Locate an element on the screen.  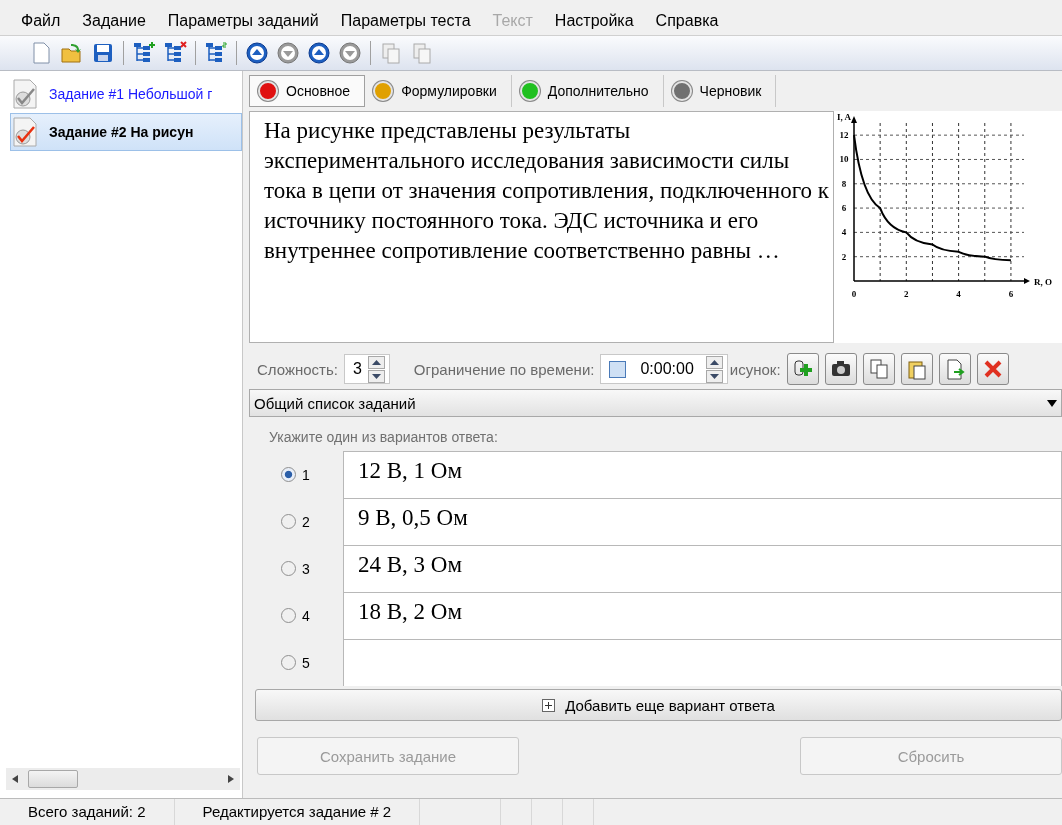
add-picture-button is located at coordinates (802, 369).